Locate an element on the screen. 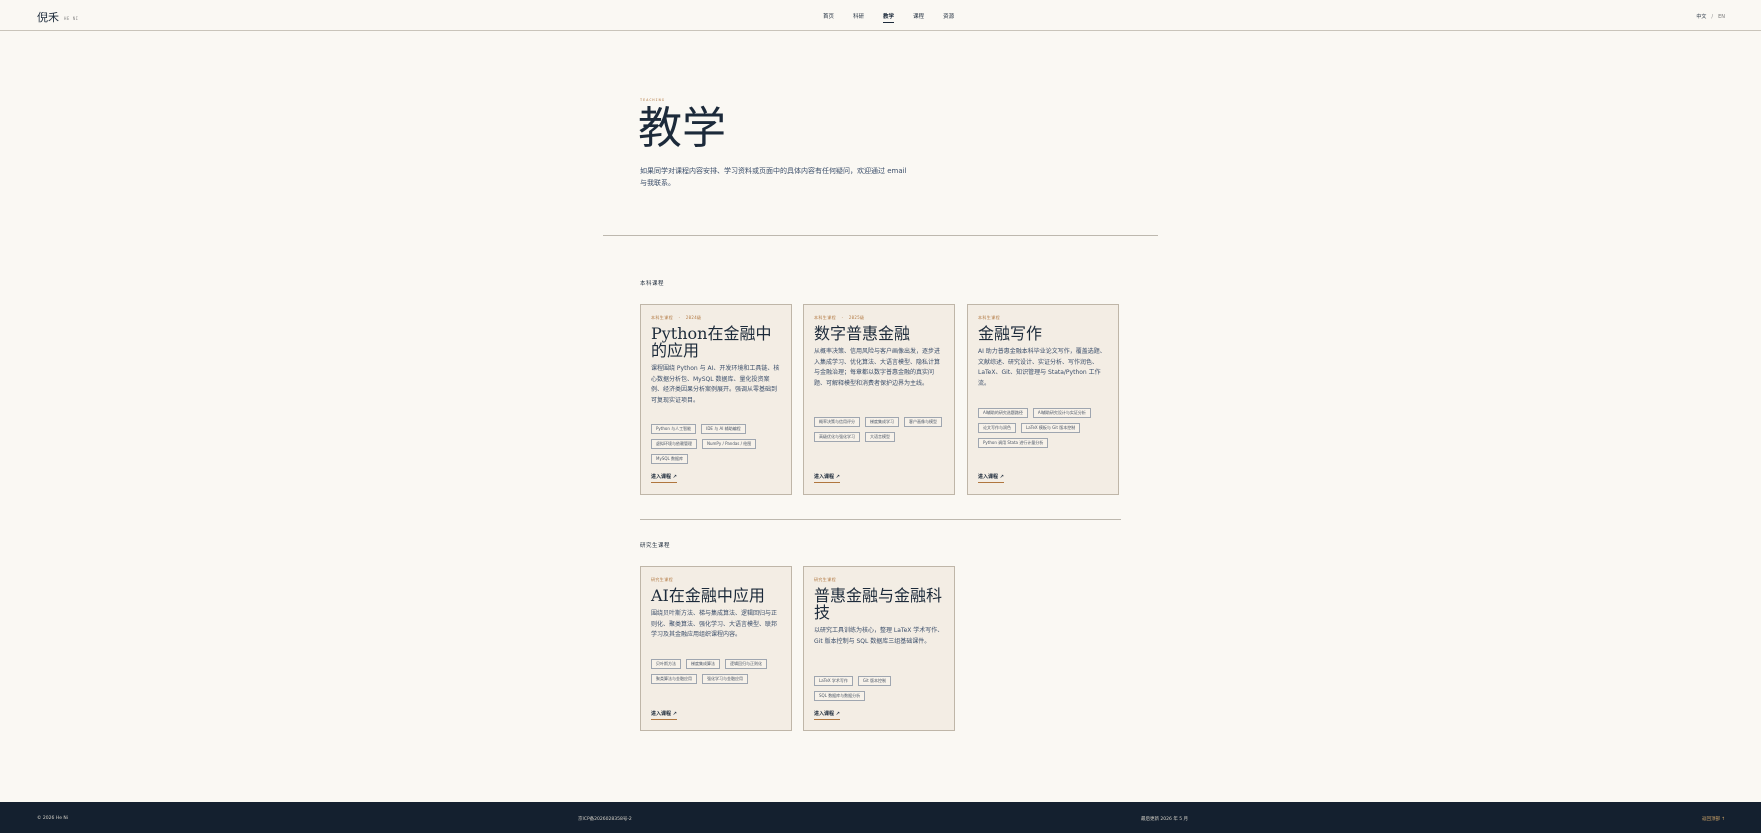  footer-copyright: © 2026 He Ni is located at coordinates (53, 818).